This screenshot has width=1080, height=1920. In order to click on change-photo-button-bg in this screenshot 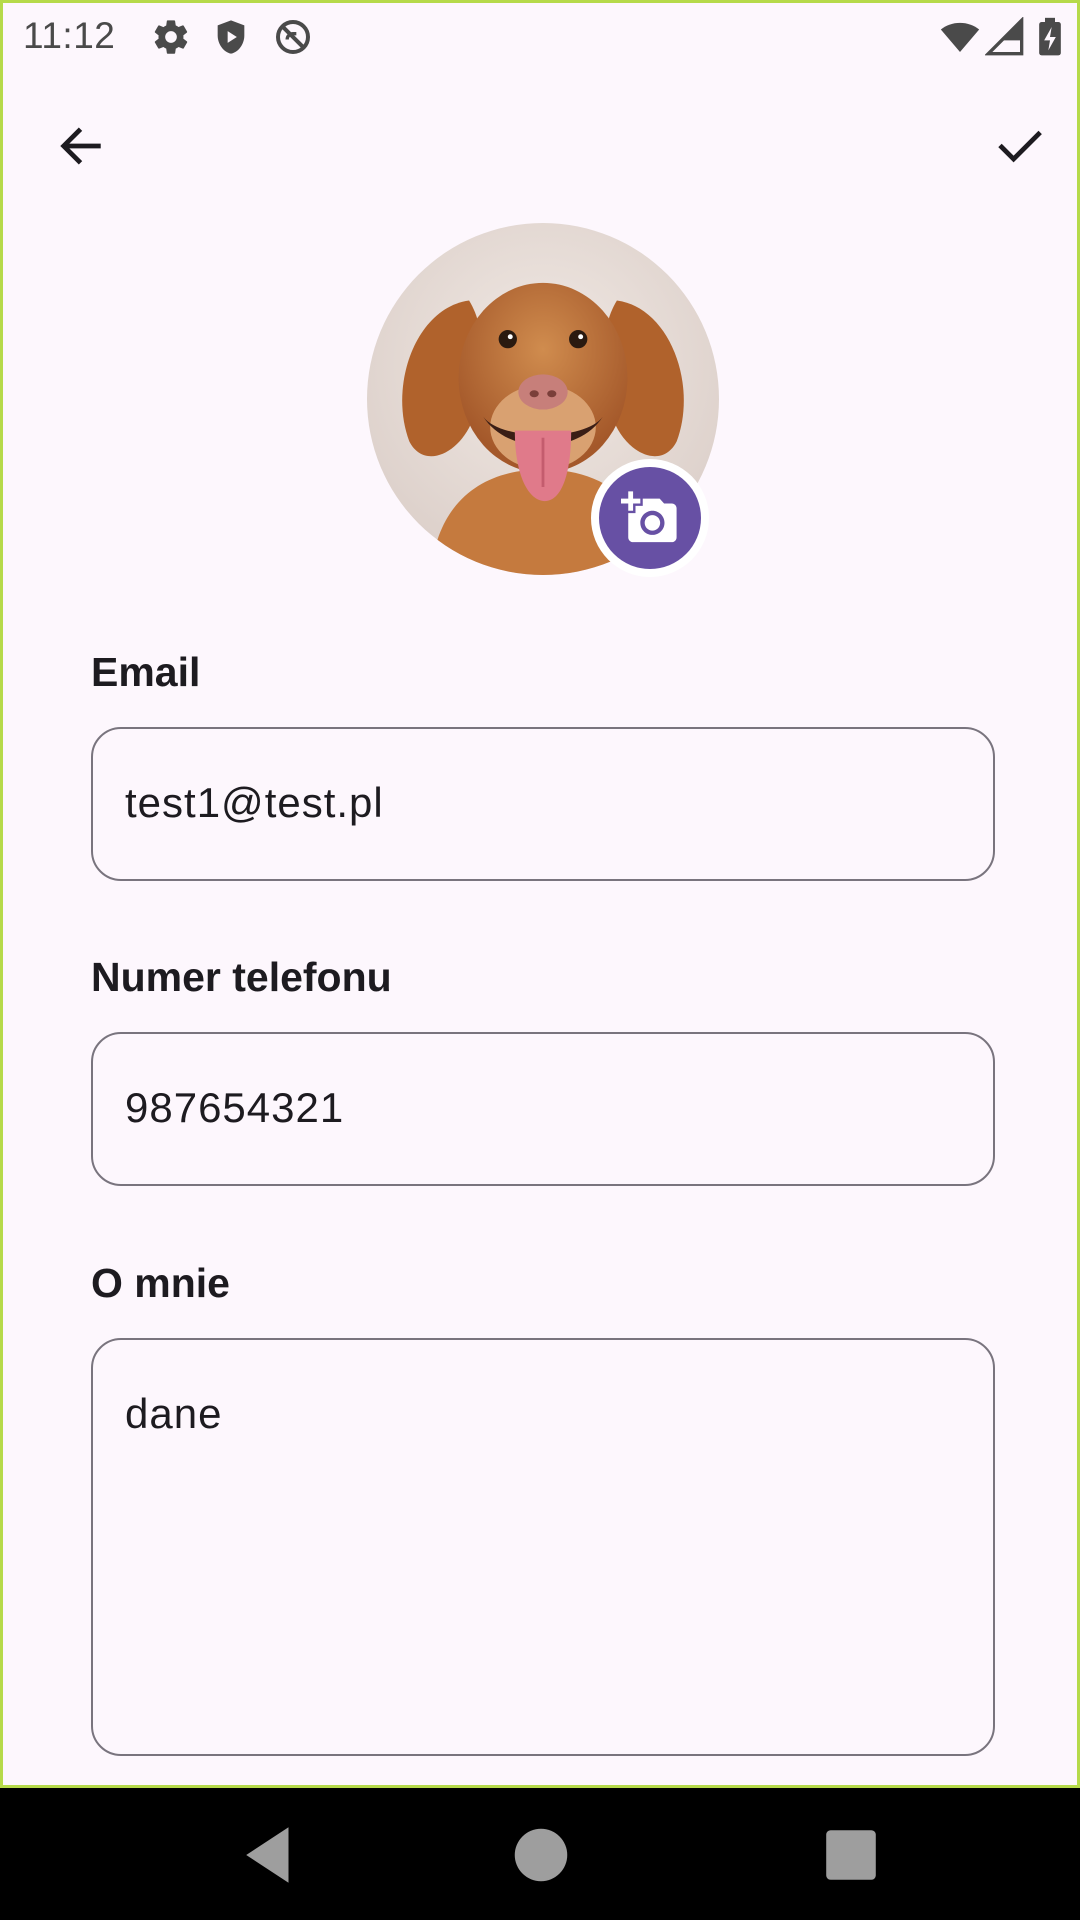, I will do `click(650, 518)`.